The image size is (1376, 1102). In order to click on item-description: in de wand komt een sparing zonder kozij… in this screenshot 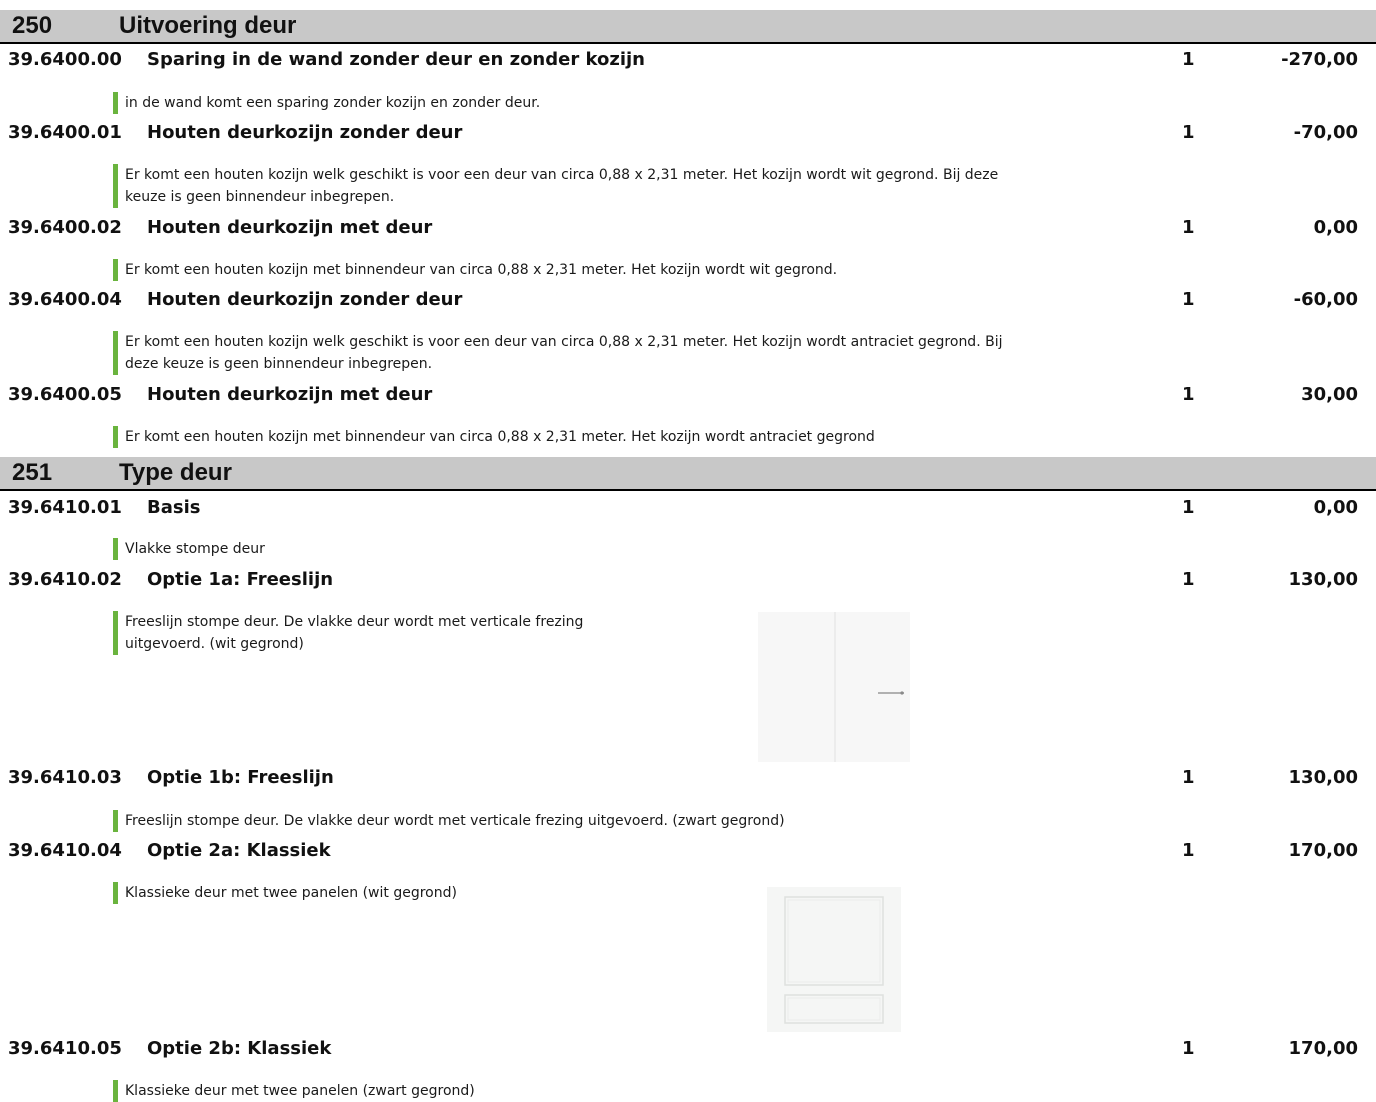, I will do `click(326, 103)`.